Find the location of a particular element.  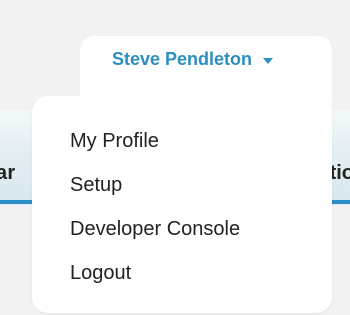

menu-item-my-profile: My Profile is located at coordinates (114, 141).